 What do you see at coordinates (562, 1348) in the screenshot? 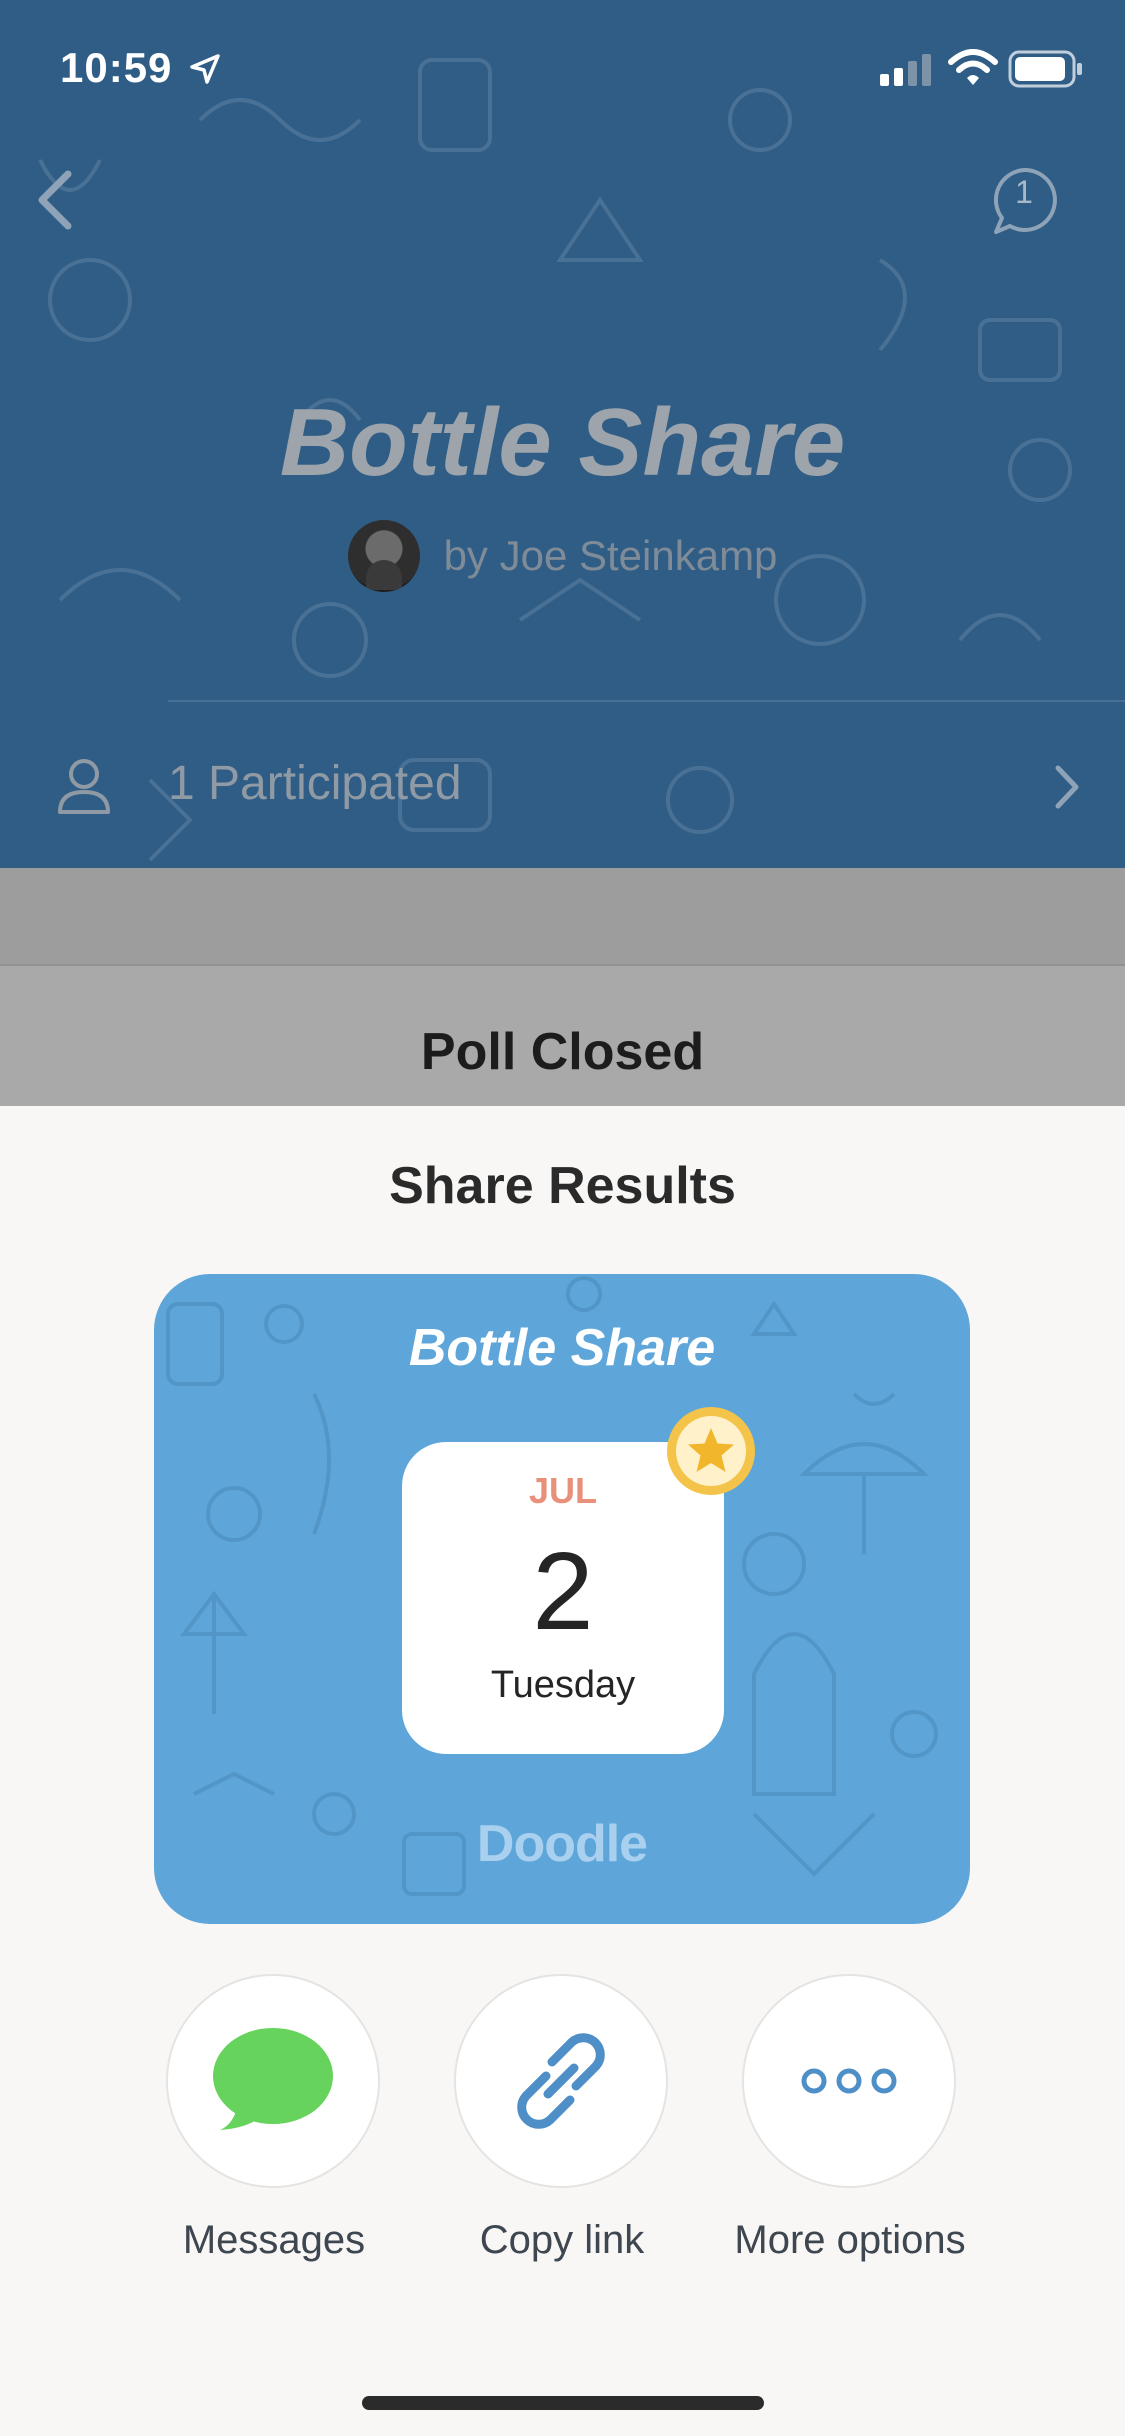
I see `card-title: Bottle Share` at bounding box center [562, 1348].